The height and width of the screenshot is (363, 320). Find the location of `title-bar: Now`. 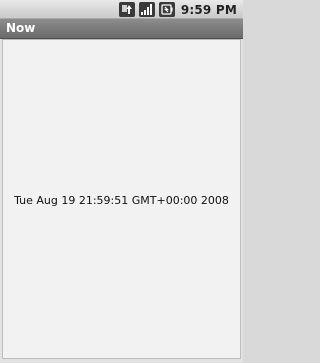

title-bar: Now is located at coordinates (121, 29).